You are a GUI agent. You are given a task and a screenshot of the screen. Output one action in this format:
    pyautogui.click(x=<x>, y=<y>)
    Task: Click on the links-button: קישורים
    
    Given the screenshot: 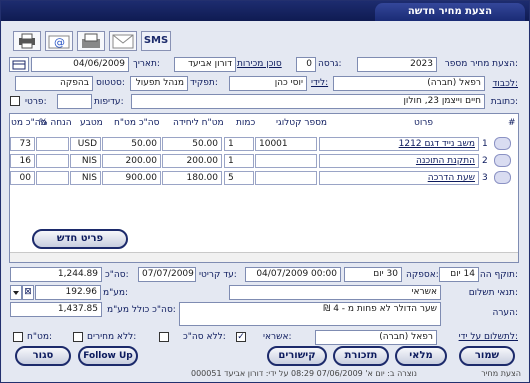 What is the action you would take?
    pyautogui.click(x=297, y=356)
    